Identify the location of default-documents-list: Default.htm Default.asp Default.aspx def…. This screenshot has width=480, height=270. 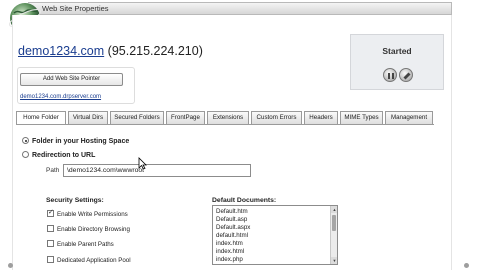
(275, 235).